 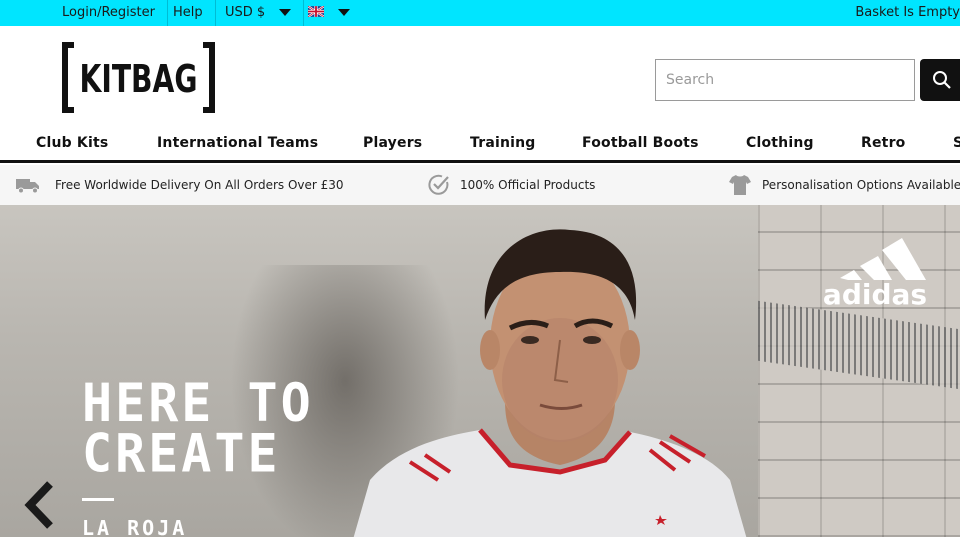 What do you see at coordinates (316, 11) in the screenshot?
I see `uk-flag-icon` at bounding box center [316, 11].